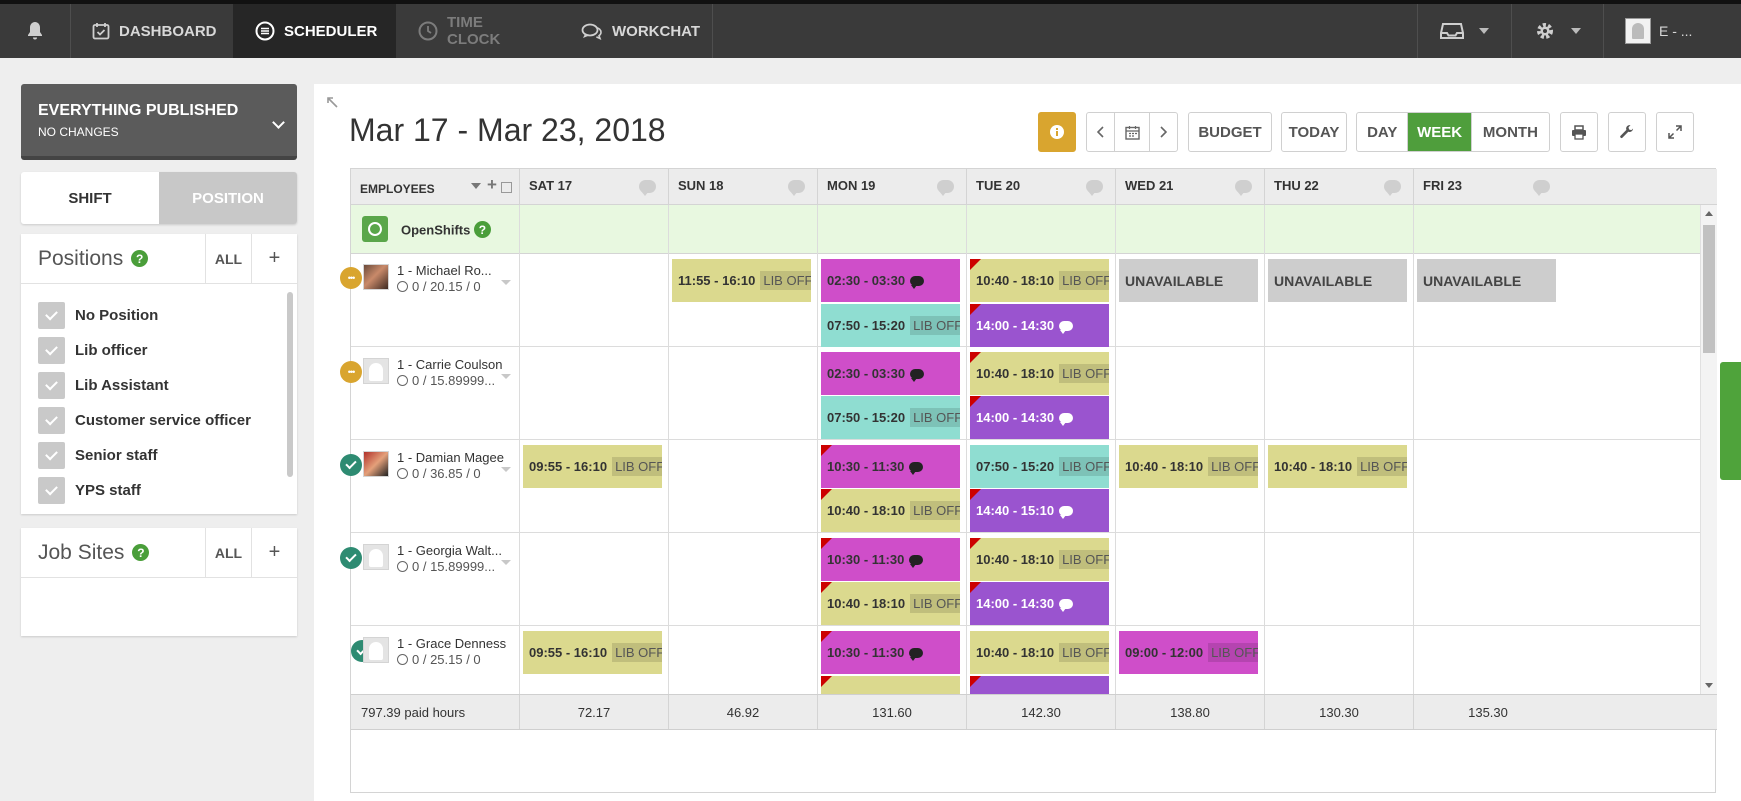 The width and height of the screenshot is (1741, 801). I want to click on view-month-button: MONTH, so click(1509, 132).